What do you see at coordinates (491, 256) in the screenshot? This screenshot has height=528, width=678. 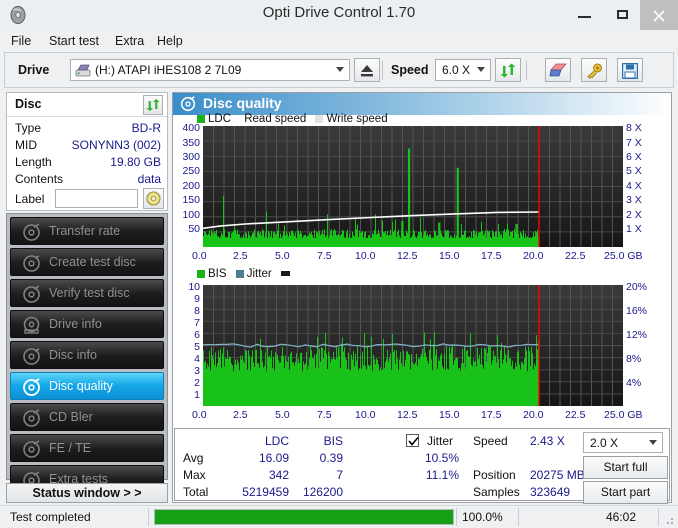 I see `chart1-xtick-17.5: 17.5` at bounding box center [491, 256].